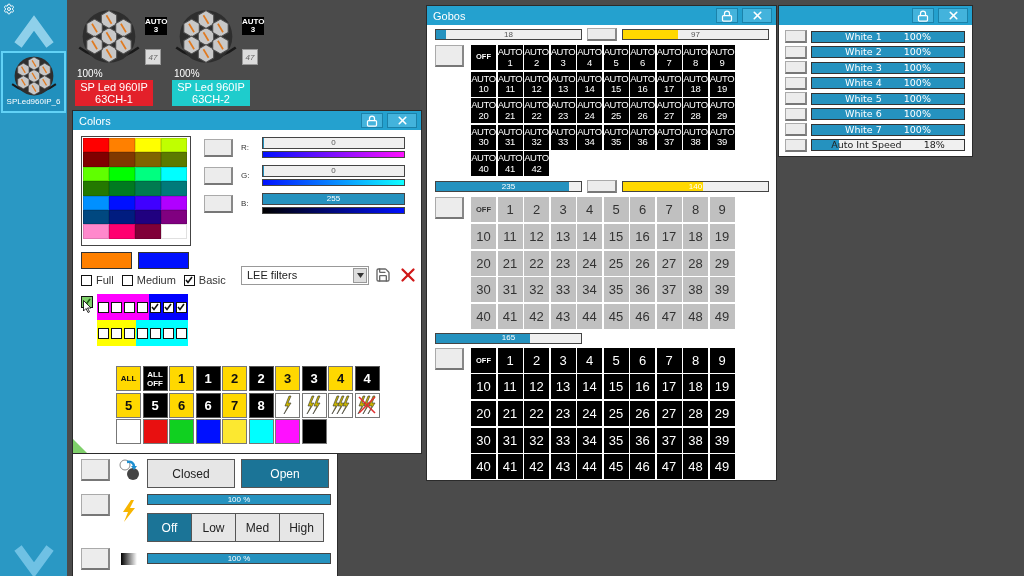 This screenshot has width=1024, height=576. I want to click on gobo-button: AUTO 5, so click(616, 57).